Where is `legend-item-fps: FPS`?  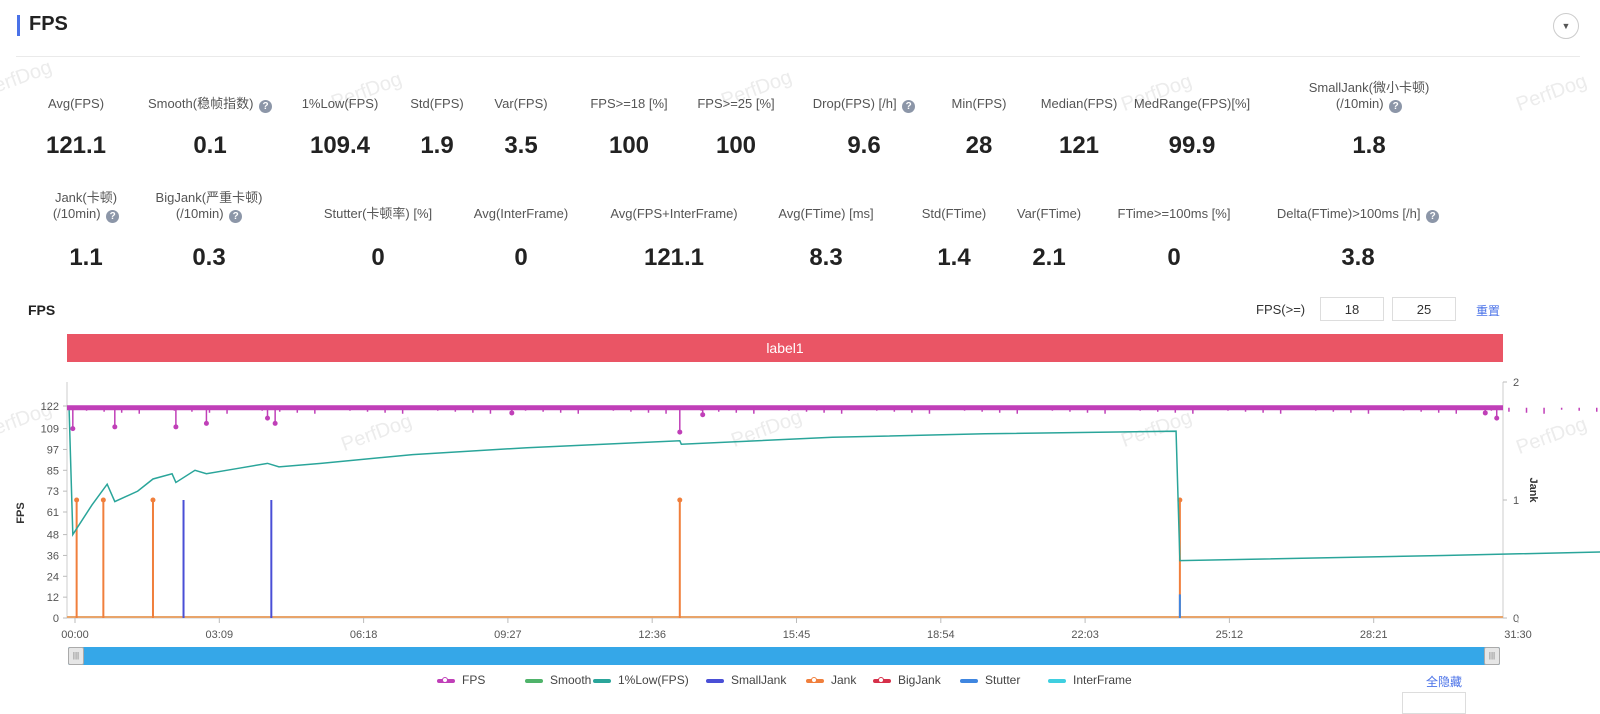
legend-item-fps: FPS is located at coordinates (461, 680).